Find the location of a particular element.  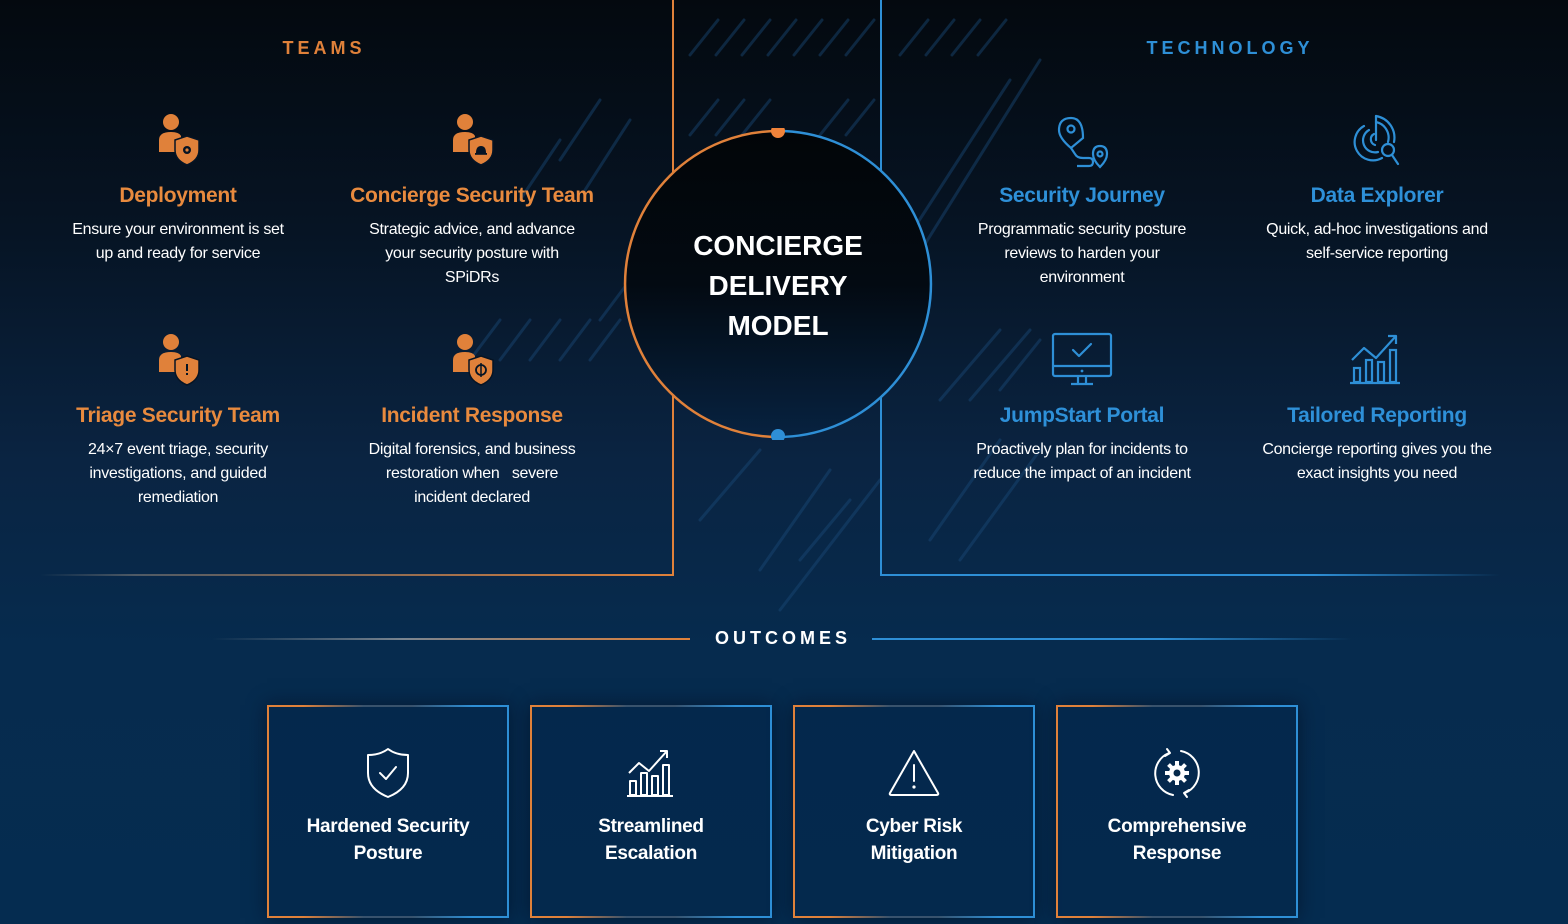

desc-line: incident declared is located at coordinates (472, 497).